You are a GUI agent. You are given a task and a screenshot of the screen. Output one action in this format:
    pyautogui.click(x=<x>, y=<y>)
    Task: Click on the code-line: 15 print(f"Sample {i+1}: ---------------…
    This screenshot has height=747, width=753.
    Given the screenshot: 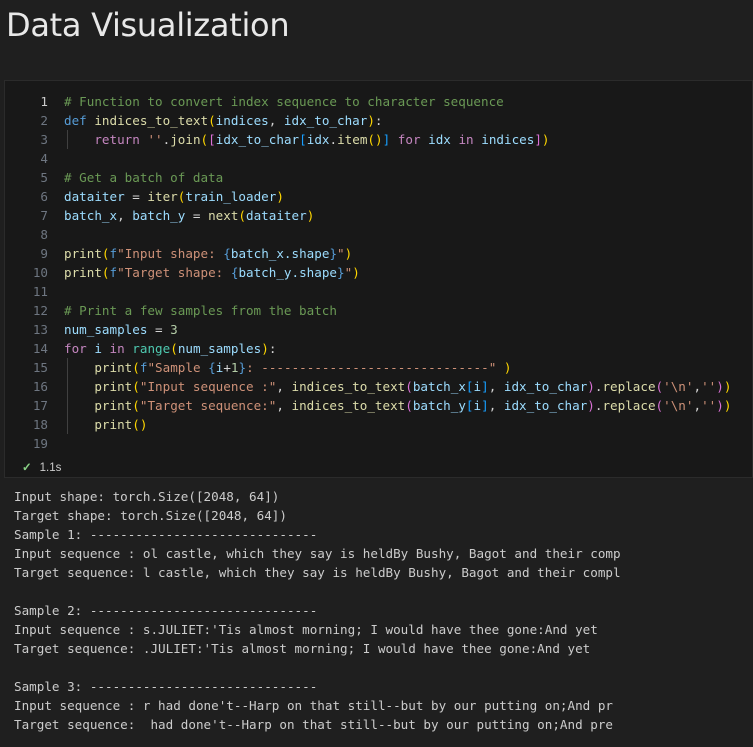 What is the action you would take?
    pyautogui.click(x=378, y=367)
    